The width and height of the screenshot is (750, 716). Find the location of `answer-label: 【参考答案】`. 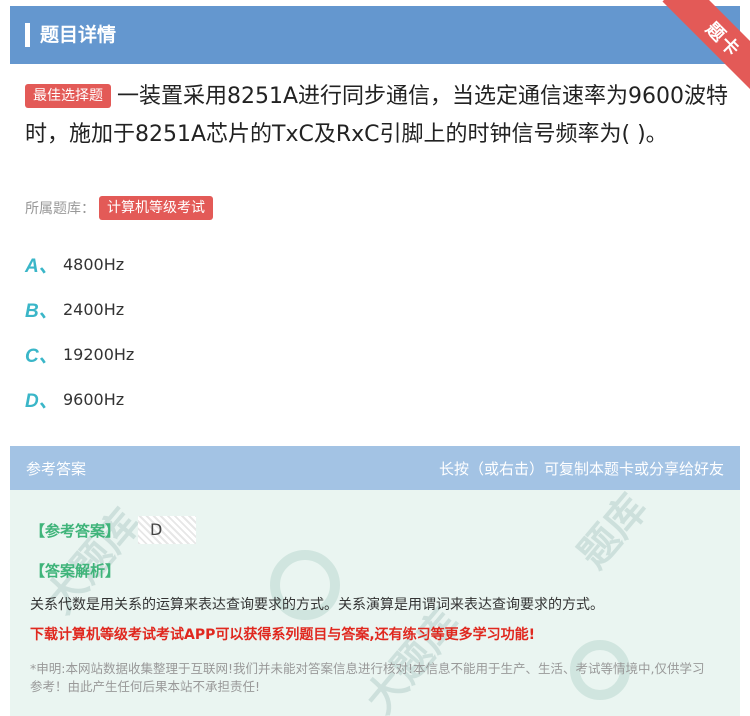

answer-label: 【参考答案】 is located at coordinates (75, 531).